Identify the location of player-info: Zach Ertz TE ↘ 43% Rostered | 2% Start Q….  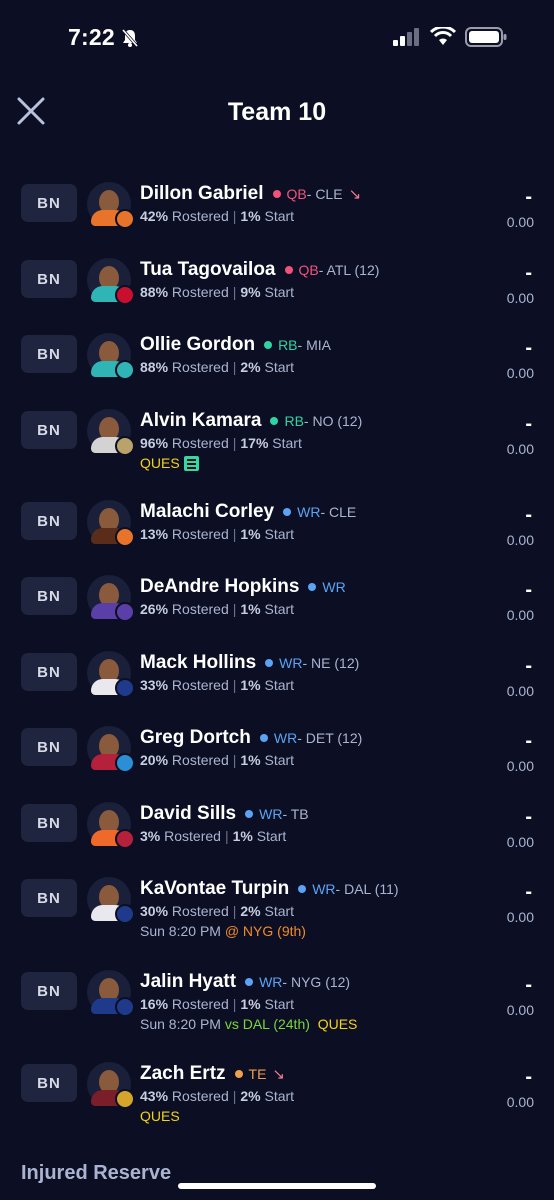
(217, 1094).